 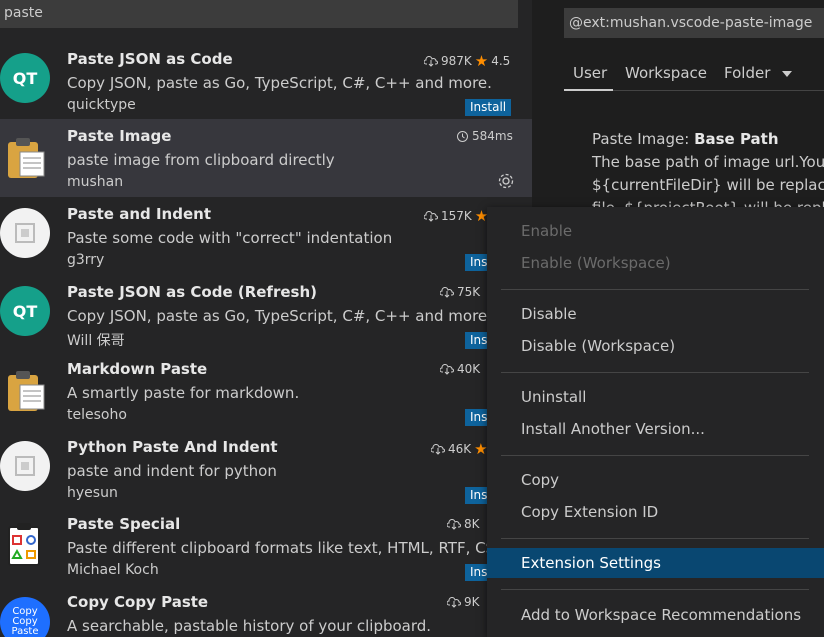 What do you see at coordinates (488, 107) in the screenshot?
I see `install-button: Install` at bounding box center [488, 107].